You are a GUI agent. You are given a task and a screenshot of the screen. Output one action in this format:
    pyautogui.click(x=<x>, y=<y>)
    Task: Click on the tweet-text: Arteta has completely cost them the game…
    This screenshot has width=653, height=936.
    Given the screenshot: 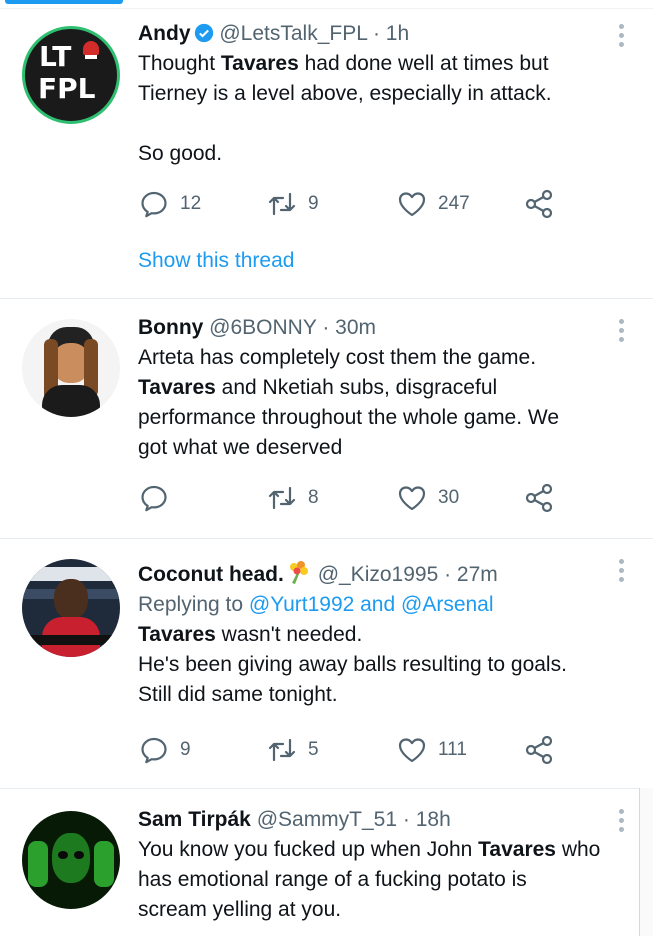 What is the action you would take?
    pyautogui.click(x=375, y=403)
    